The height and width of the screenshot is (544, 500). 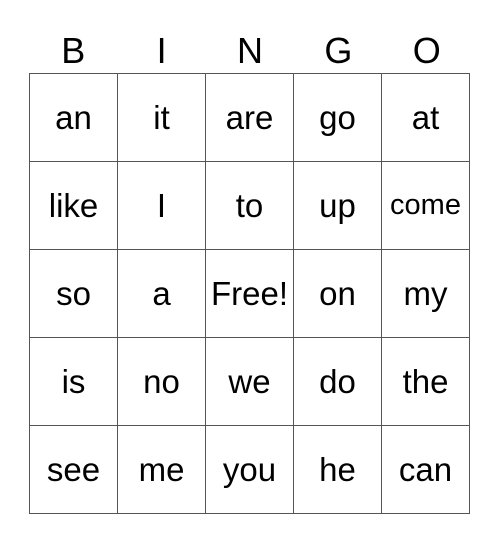 I want to click on bingo-cell: is, so click(x=74, y=382).